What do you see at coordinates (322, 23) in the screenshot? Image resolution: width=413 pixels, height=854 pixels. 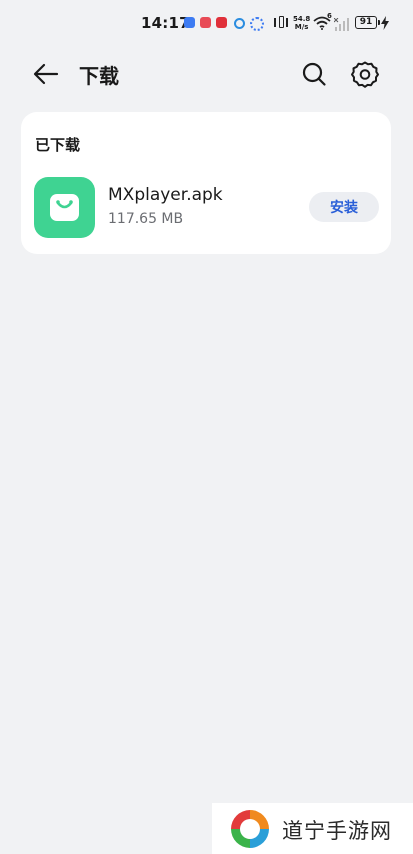 I see `wifi-icon: 6` at bounding box center [322, 23].